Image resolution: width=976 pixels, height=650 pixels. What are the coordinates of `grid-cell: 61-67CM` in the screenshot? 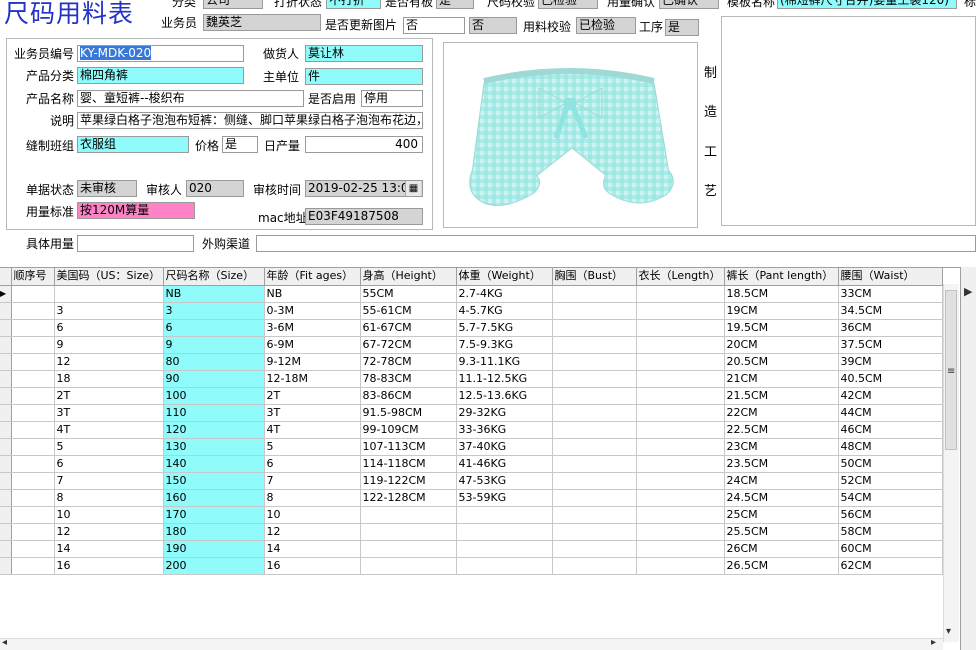 It's located at (408, 328).